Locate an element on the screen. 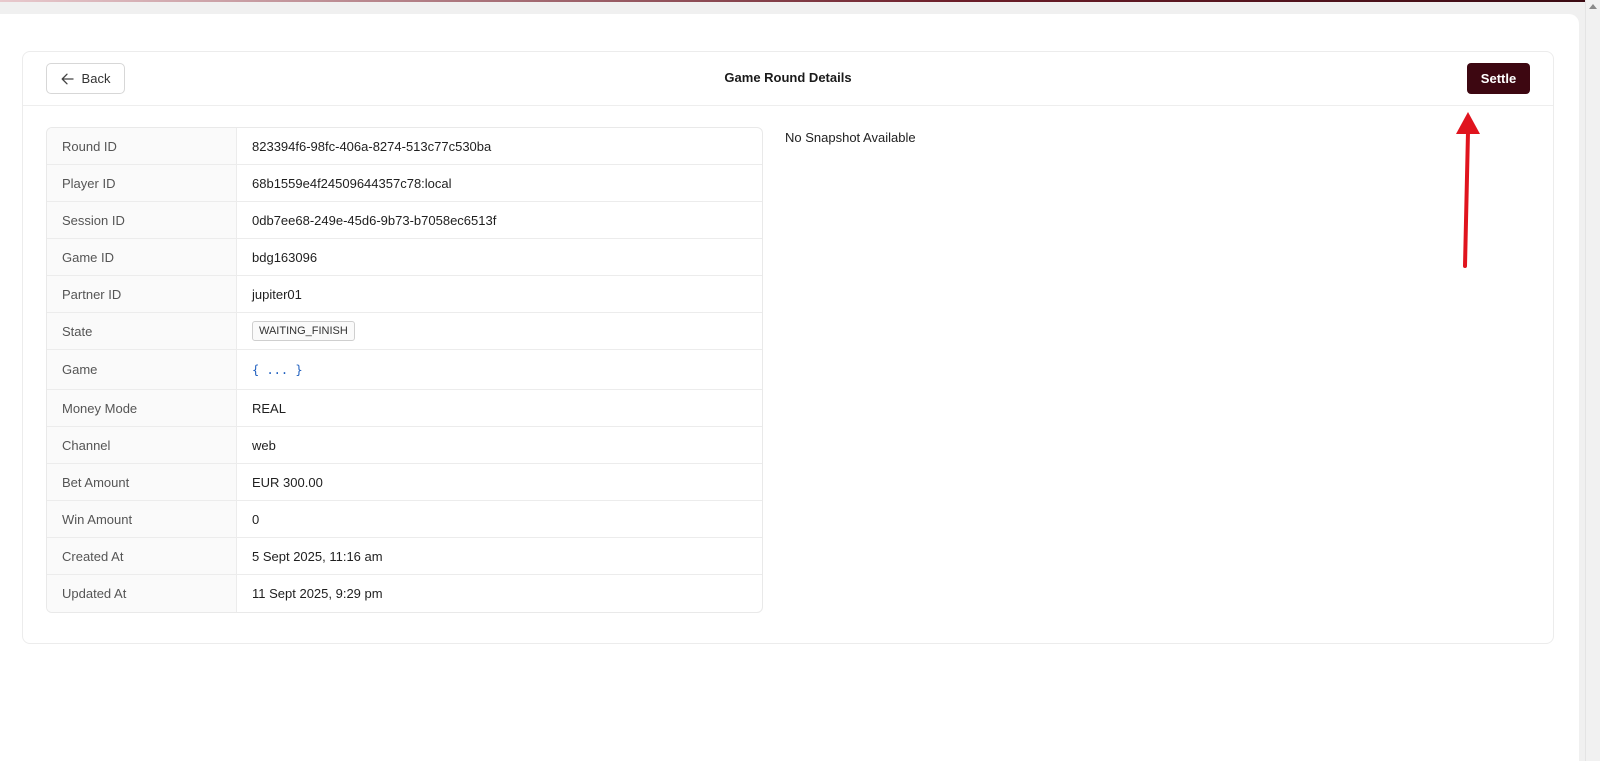  table-row: Channel web is located at coordinates (404, 445).